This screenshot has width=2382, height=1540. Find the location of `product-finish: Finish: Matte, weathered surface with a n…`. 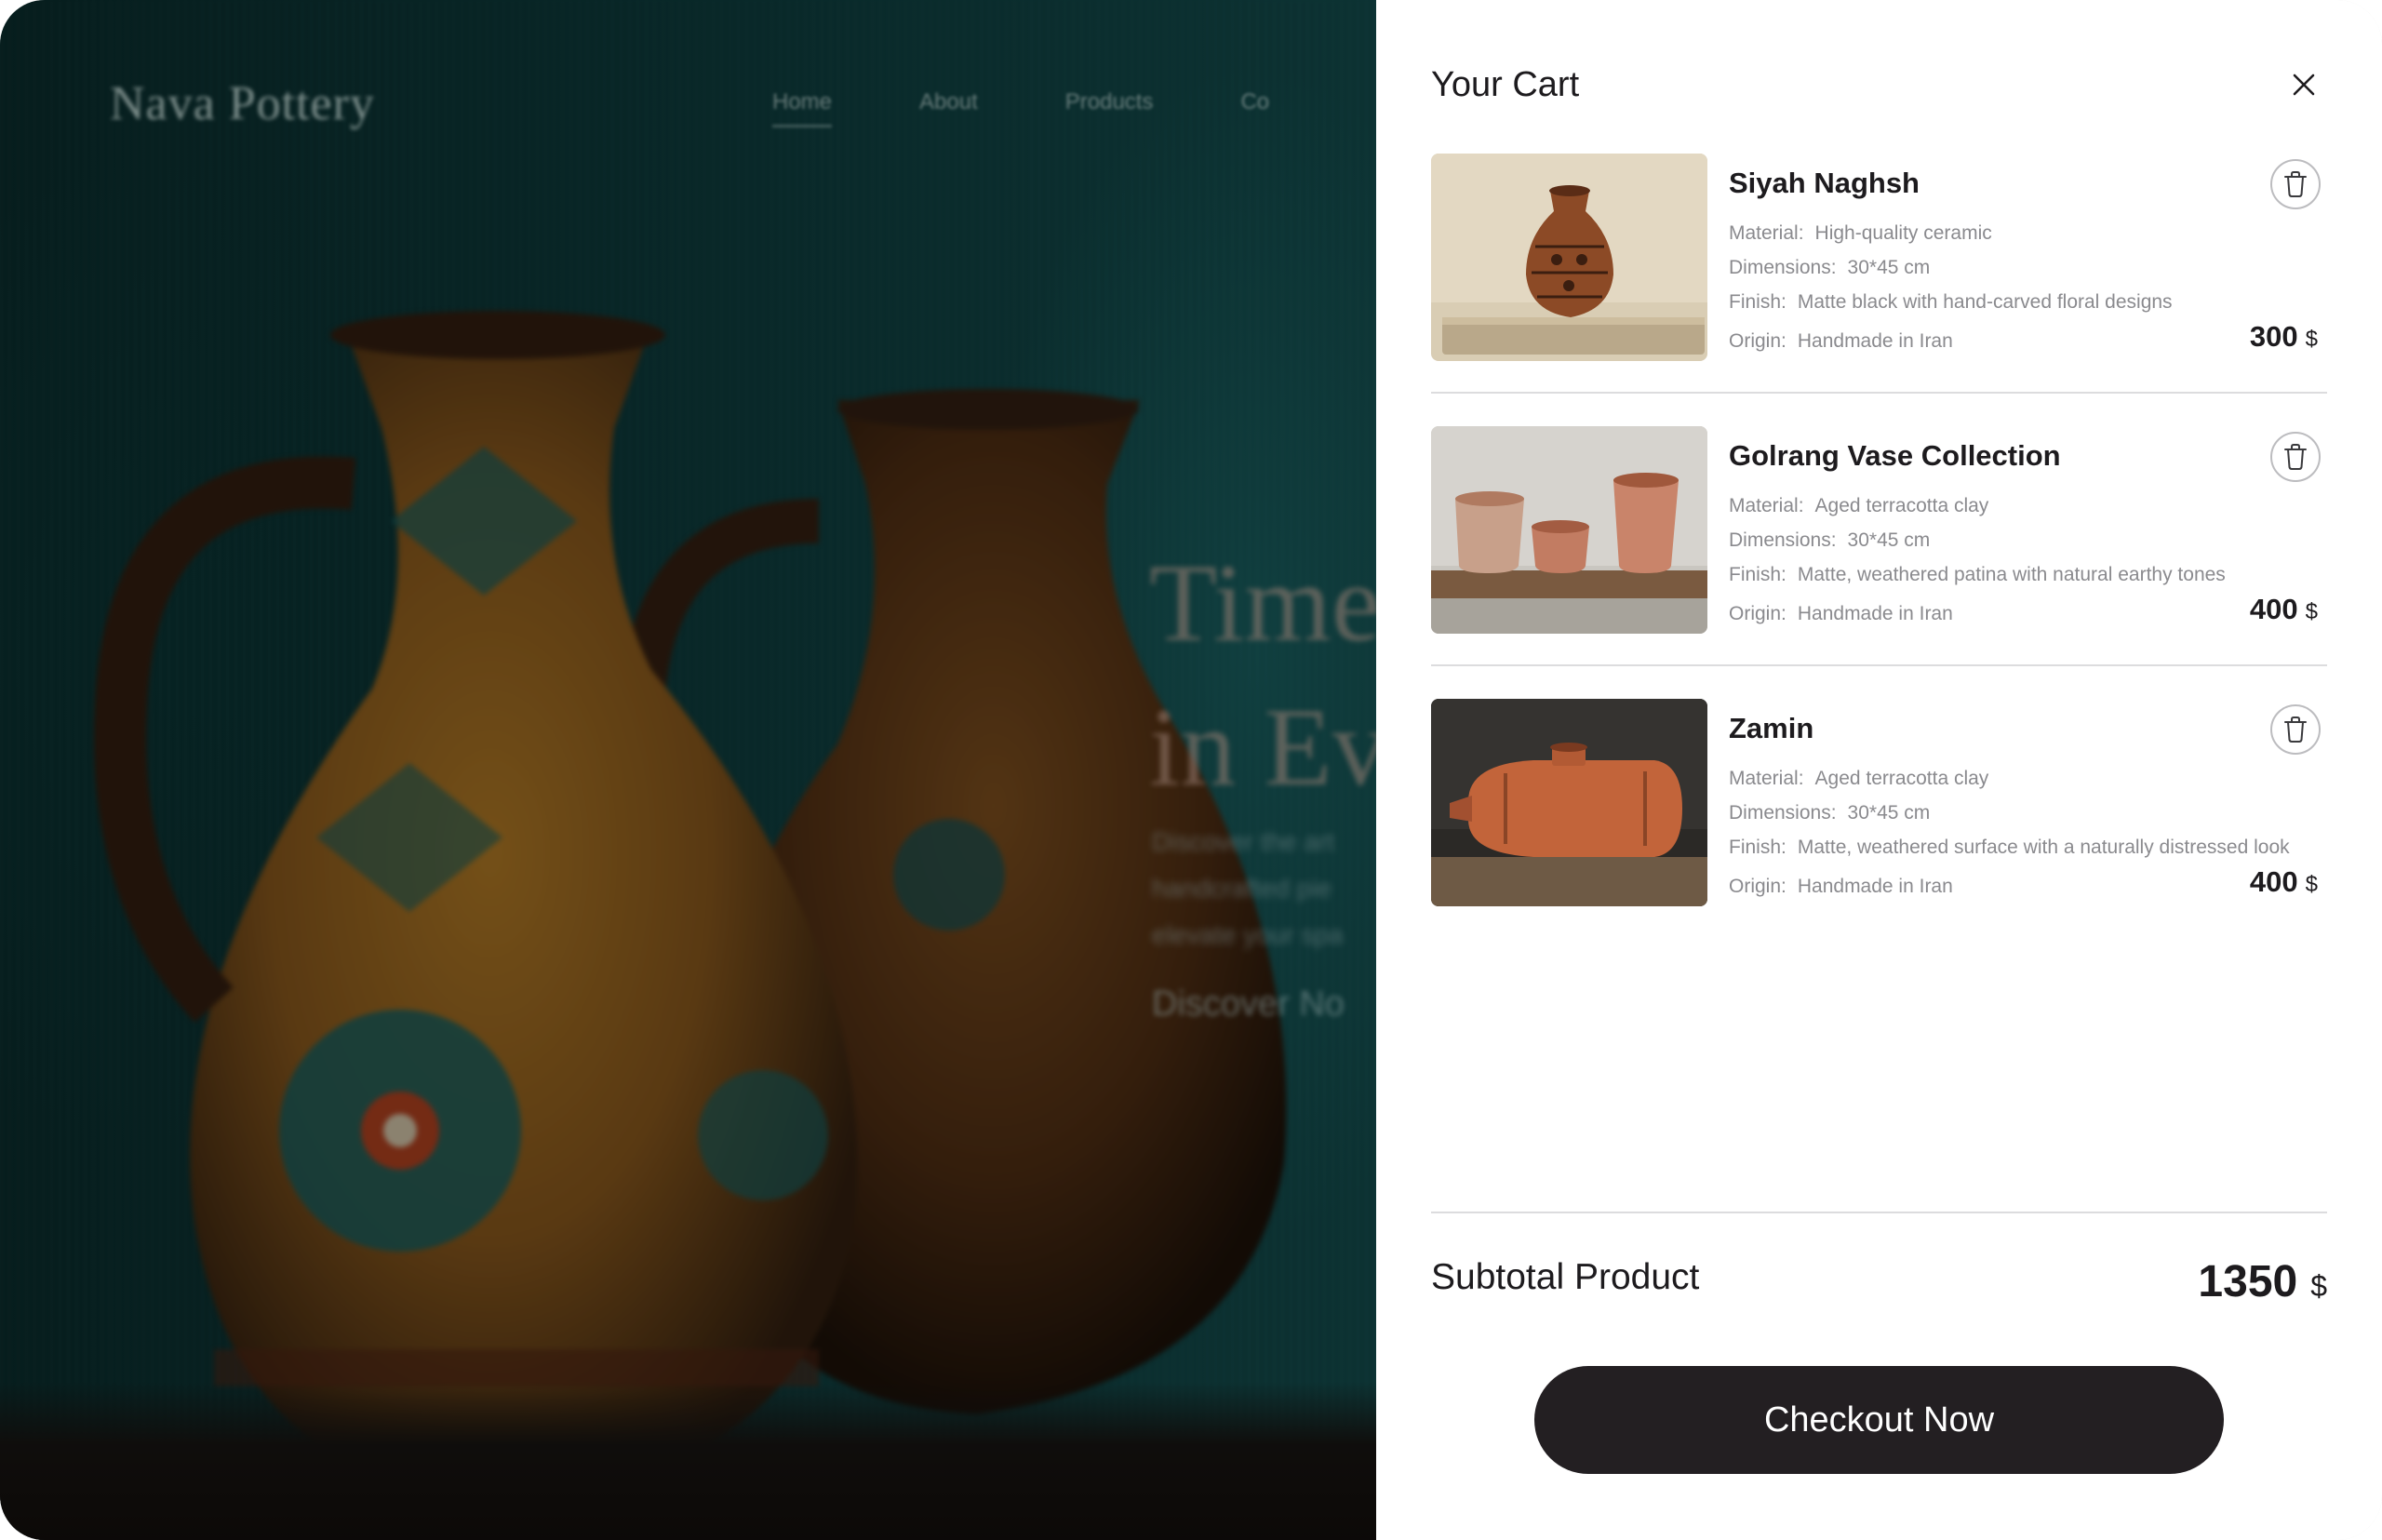

product-finish: Finish: Matte, weathered surface with a n… is located at coordinates (2009, 848).